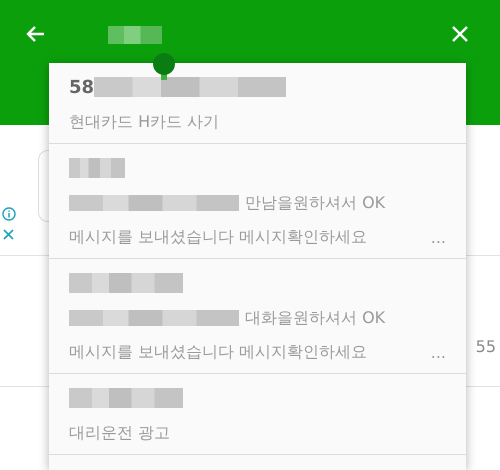 This screenshot has height=470, width=500. What do you see at coordinates (257, 103) in the screenshot?
I see `popup-item: 58 현대카드 H카드 사기` at bounding box center [257, 103].